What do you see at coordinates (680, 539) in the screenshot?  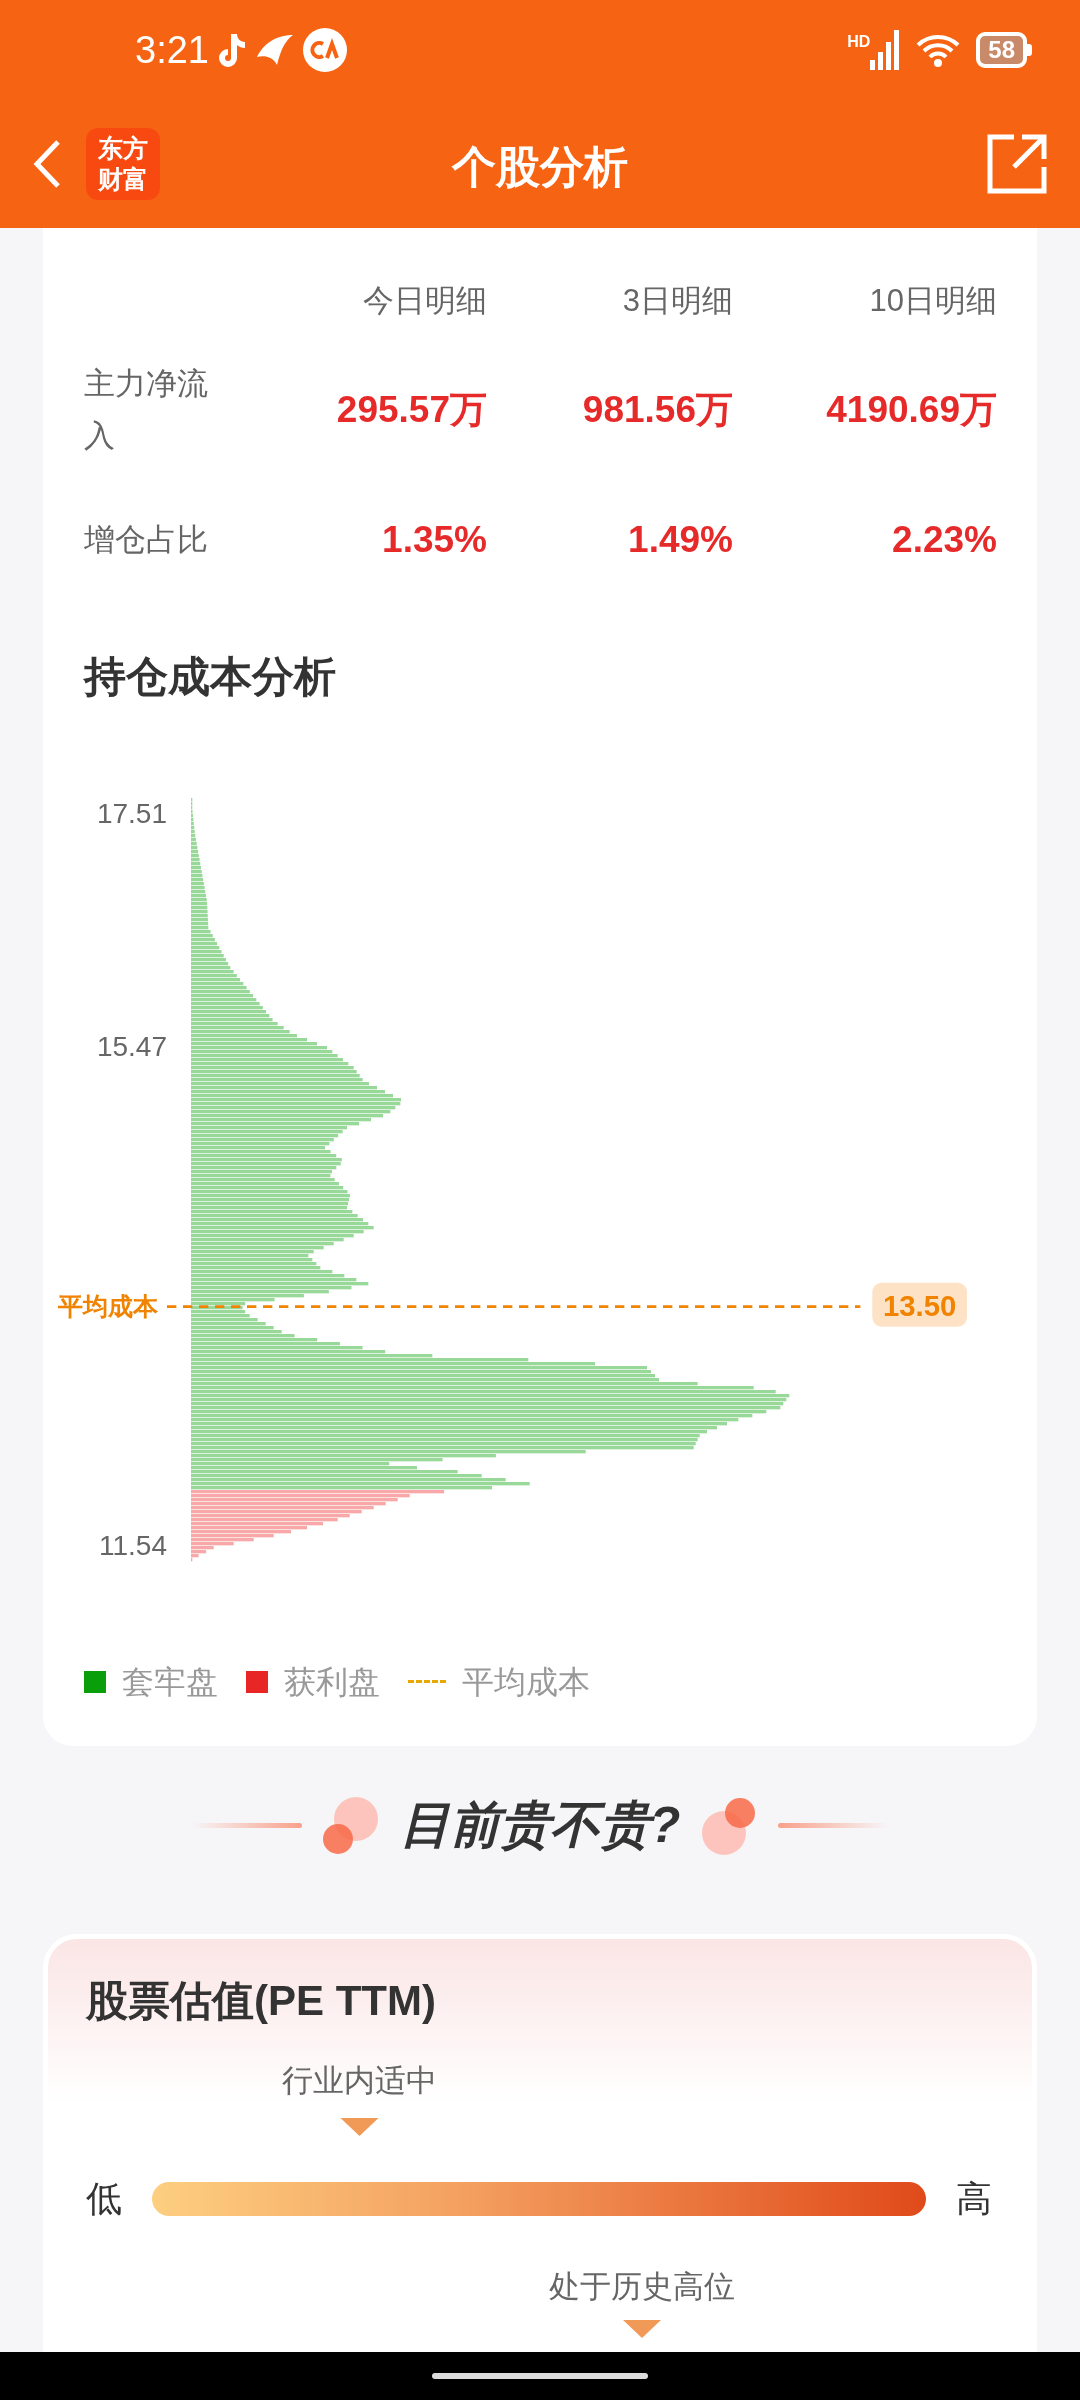 I see `value-cell-text: 1.49%` at bounding box center [680, 539].